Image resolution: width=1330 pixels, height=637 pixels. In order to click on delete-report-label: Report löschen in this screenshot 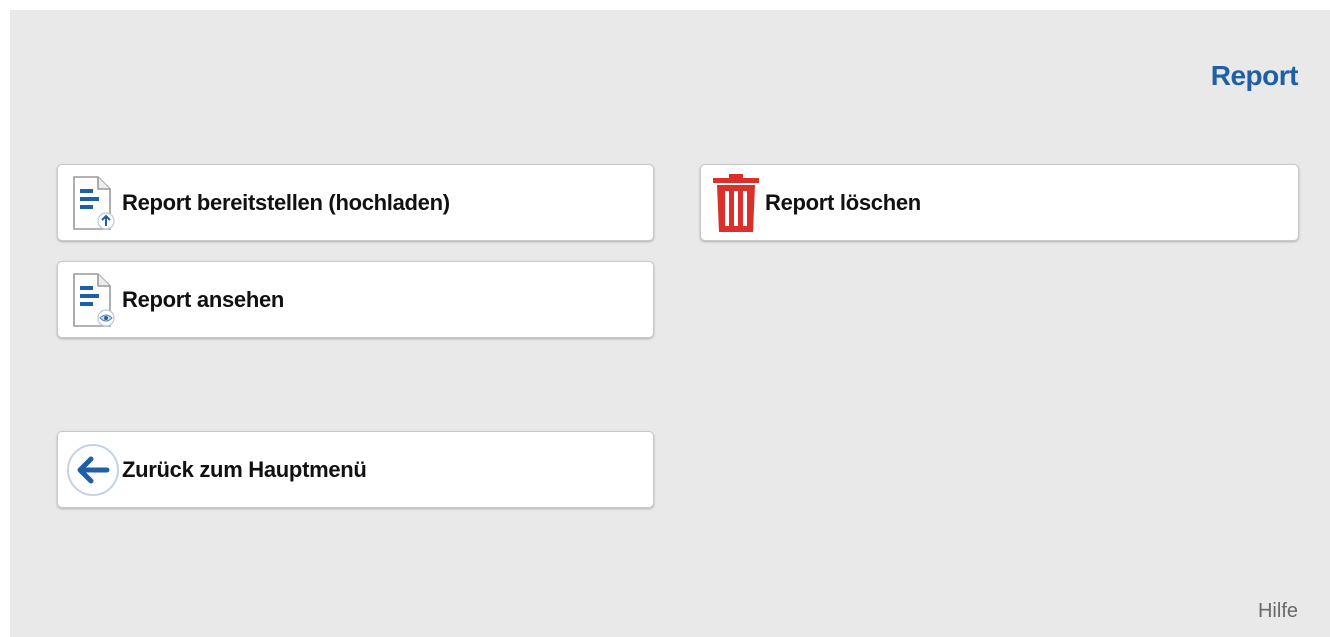, I will do `click(843, 202)`.